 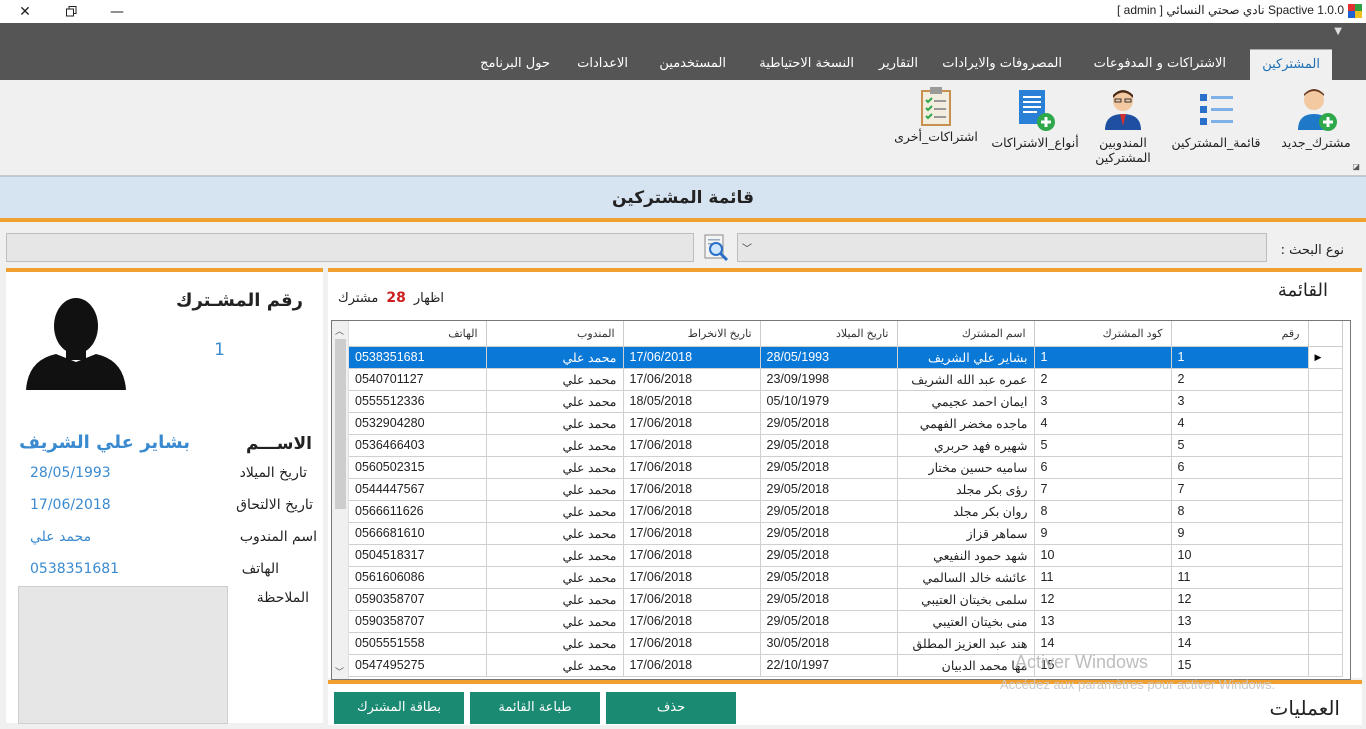 What do you see at coordinates (418, 334) in the screenshot?
I see `col-phone: الهاتف` at bounding box center [418, 334].